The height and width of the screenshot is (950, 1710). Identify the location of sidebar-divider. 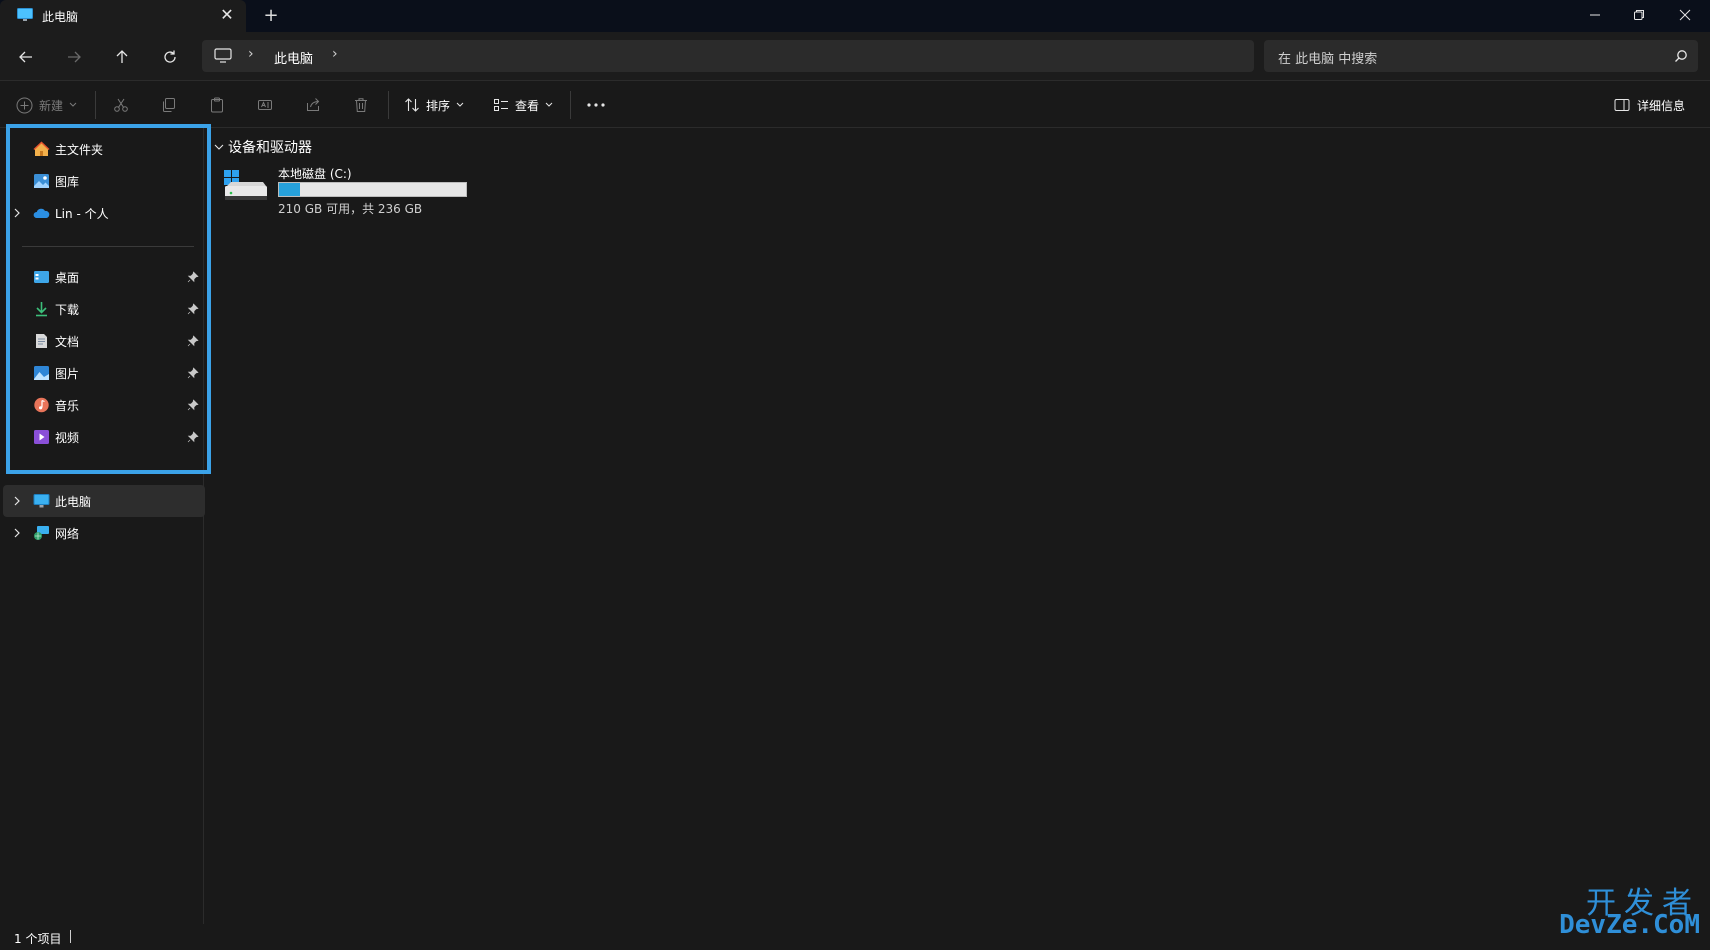
(108, 246).